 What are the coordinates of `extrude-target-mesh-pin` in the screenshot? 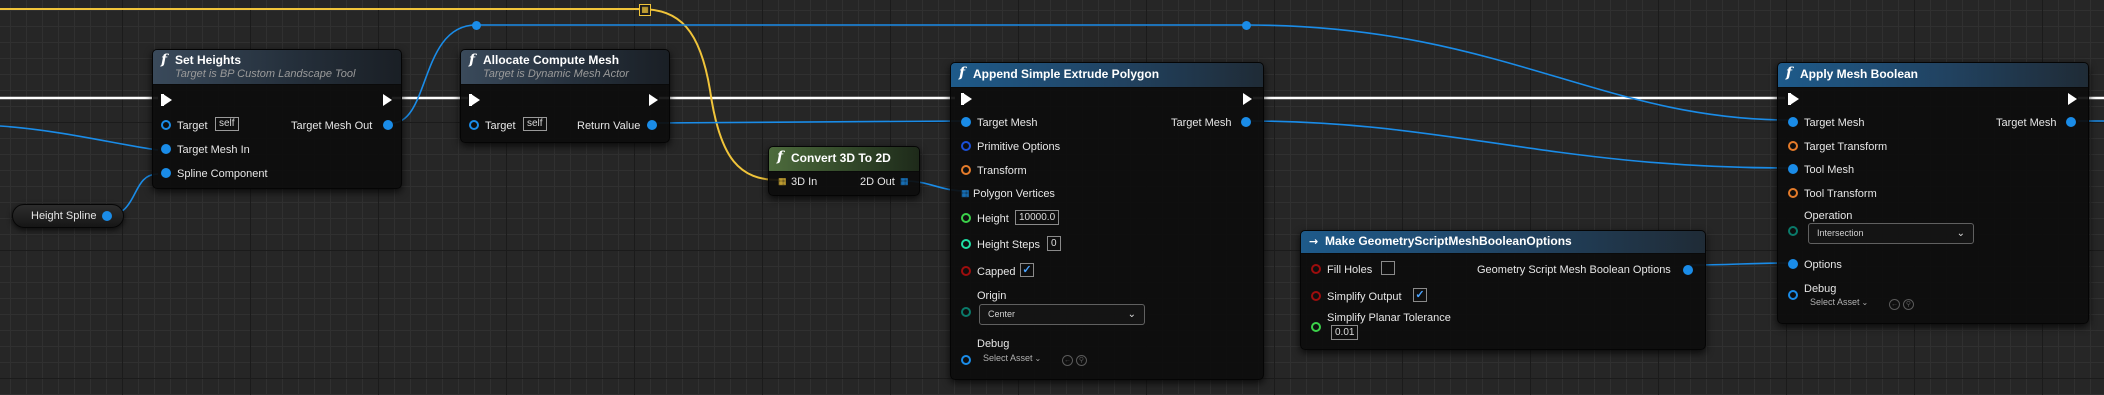 It's located at (966, 122).